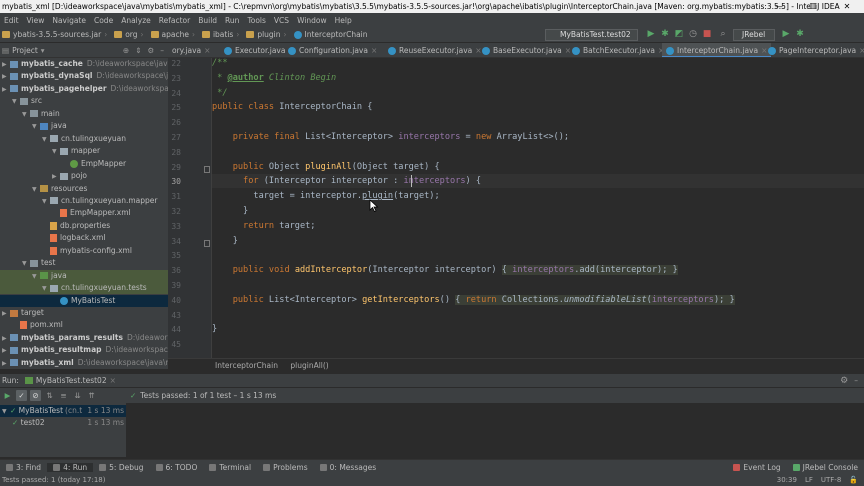  I want to click on menu-build: Build, so click(207, 20).